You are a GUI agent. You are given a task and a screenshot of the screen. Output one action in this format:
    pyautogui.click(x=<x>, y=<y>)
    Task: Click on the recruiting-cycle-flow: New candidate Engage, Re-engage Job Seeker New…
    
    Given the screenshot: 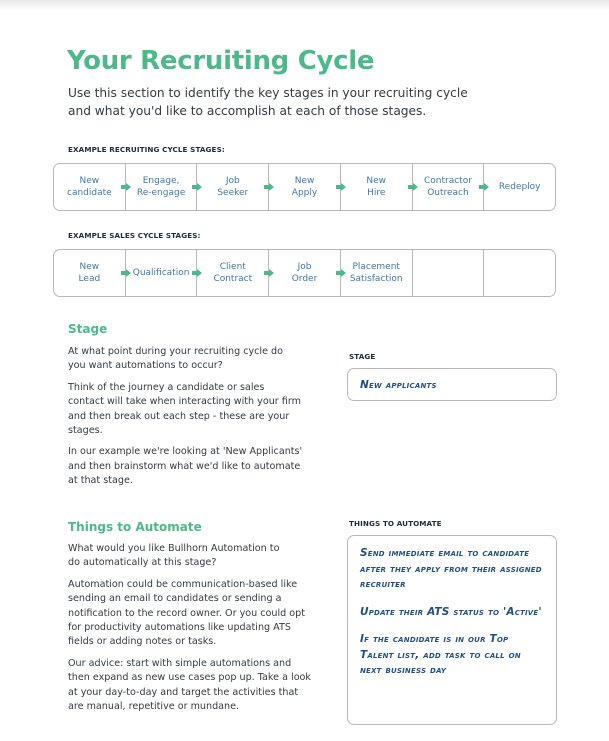 What is the action you would take?
    pyautogui.click(x=304, y=187)
    